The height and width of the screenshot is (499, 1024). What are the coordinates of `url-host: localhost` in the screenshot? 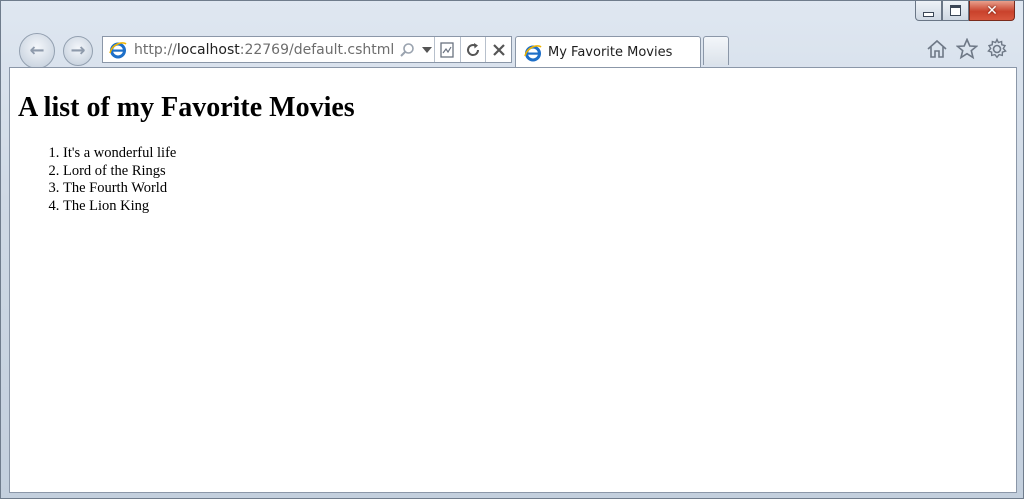 It's located at (208, 49).